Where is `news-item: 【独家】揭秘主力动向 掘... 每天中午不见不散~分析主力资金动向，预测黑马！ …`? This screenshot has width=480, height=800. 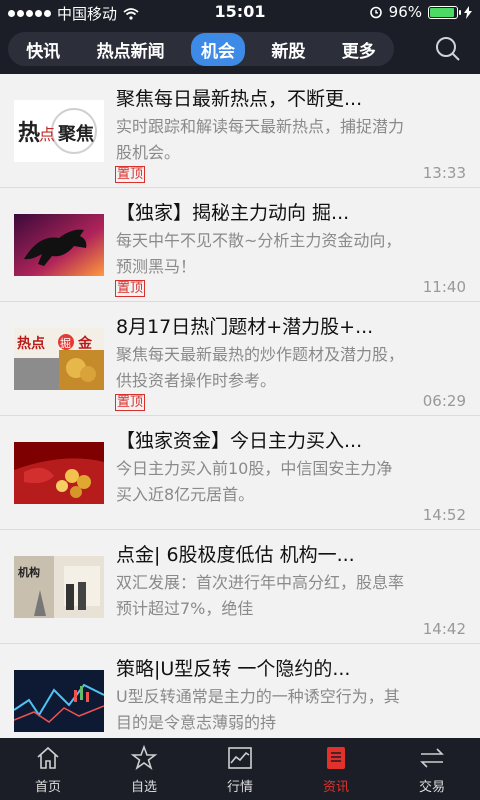 news-item: 【独家】揭秘主力动向 掘... 每天中午不见不散~分析主力资金动向，预测黑马！ … is located at coordinates (240, 245).